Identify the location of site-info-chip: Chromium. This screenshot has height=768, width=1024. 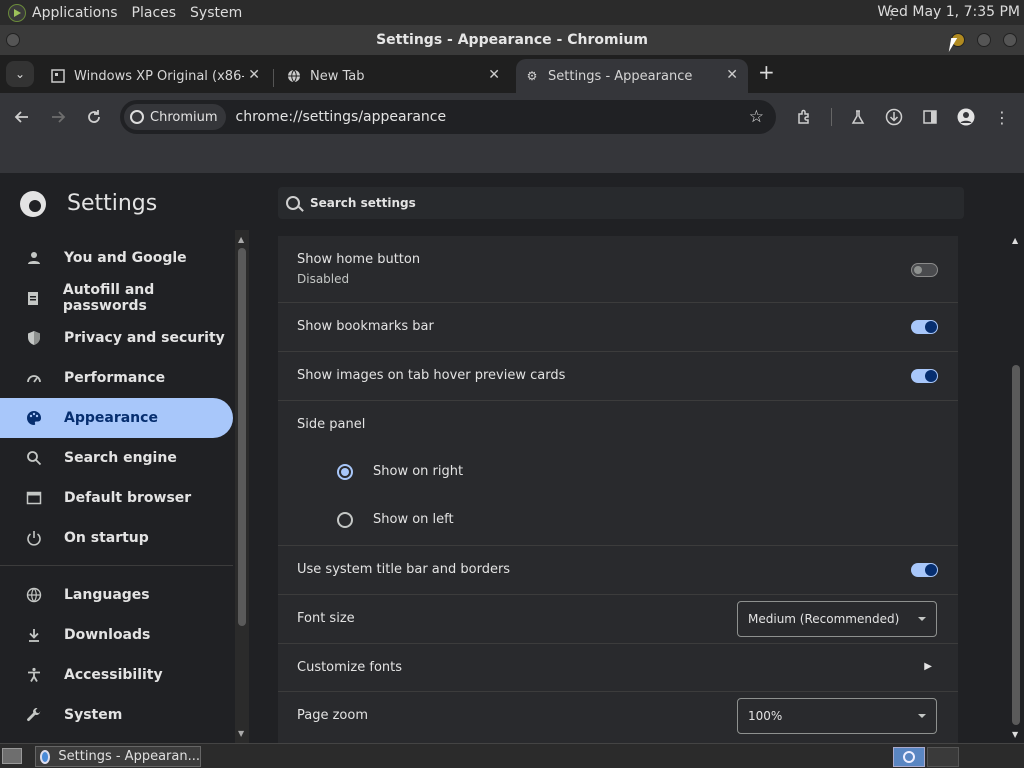
(175, 117).